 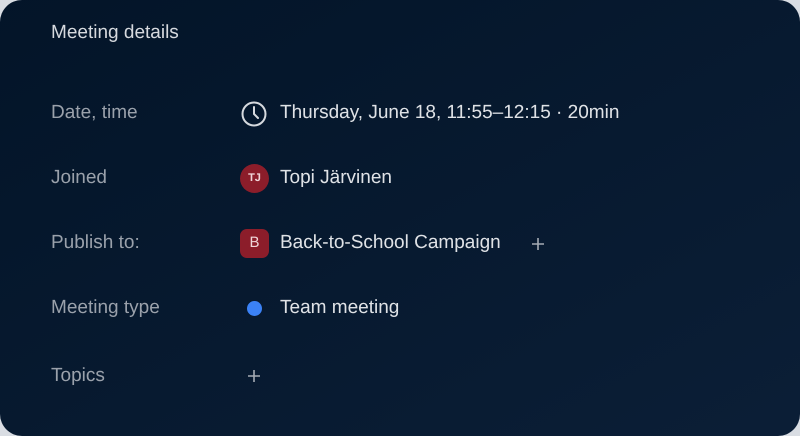 I want to click on field-value: Back-to-School Campaign, so click(x=390, y=243).